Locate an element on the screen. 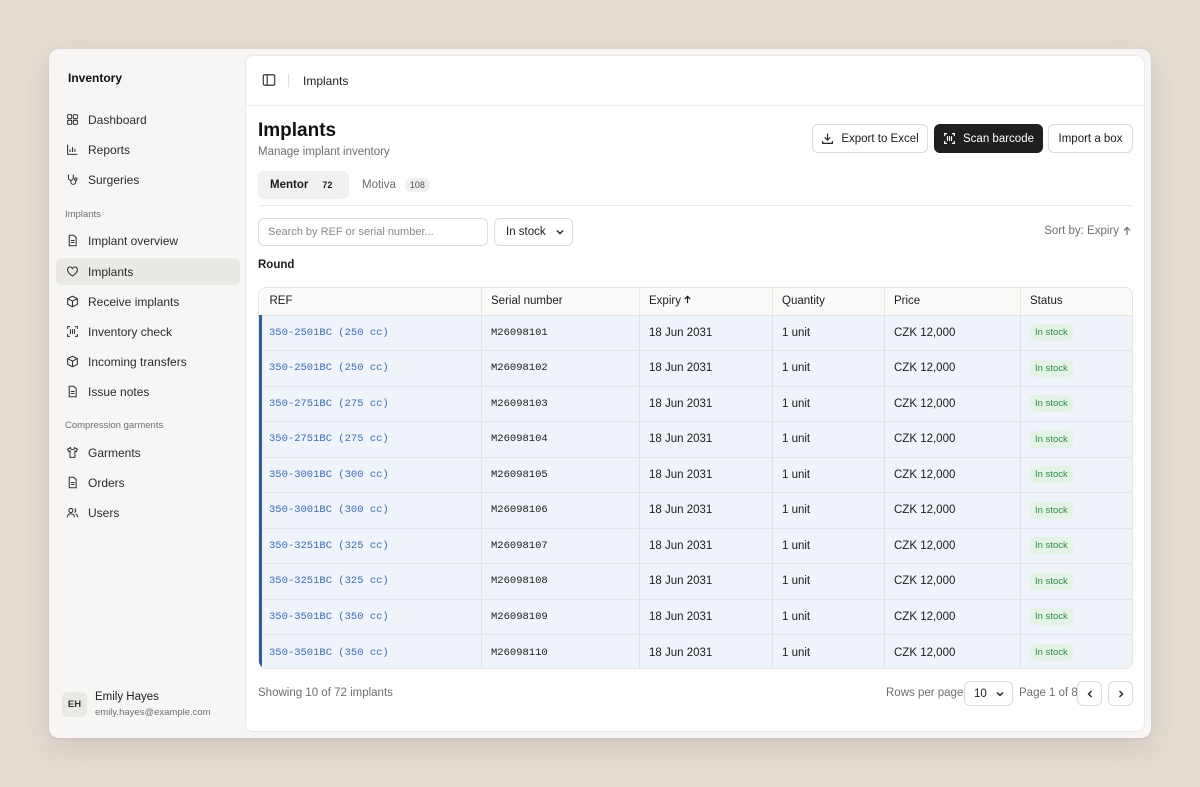 This screenshot has height=787, width=1200. cell-serial: M26098110 is located at coordinates (560, 651).